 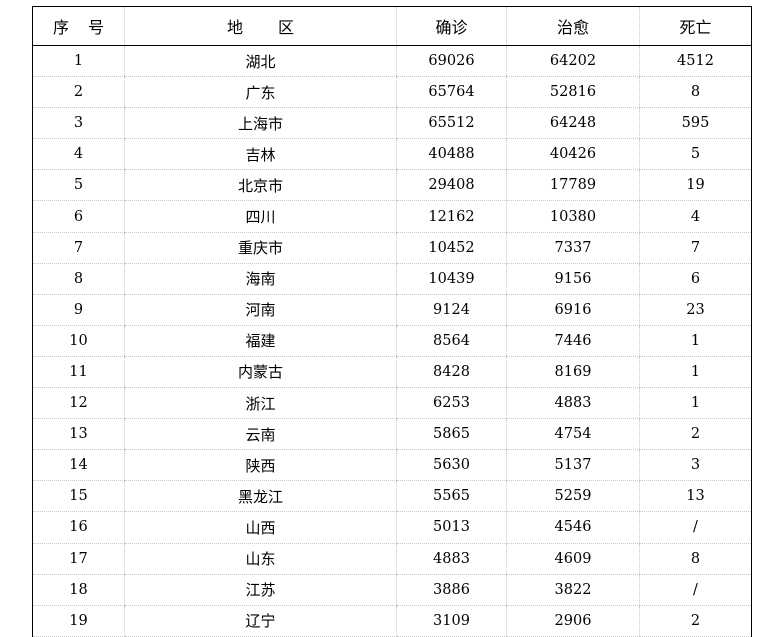 I want to click on cell-index: 8, so click(x=78, y=279).